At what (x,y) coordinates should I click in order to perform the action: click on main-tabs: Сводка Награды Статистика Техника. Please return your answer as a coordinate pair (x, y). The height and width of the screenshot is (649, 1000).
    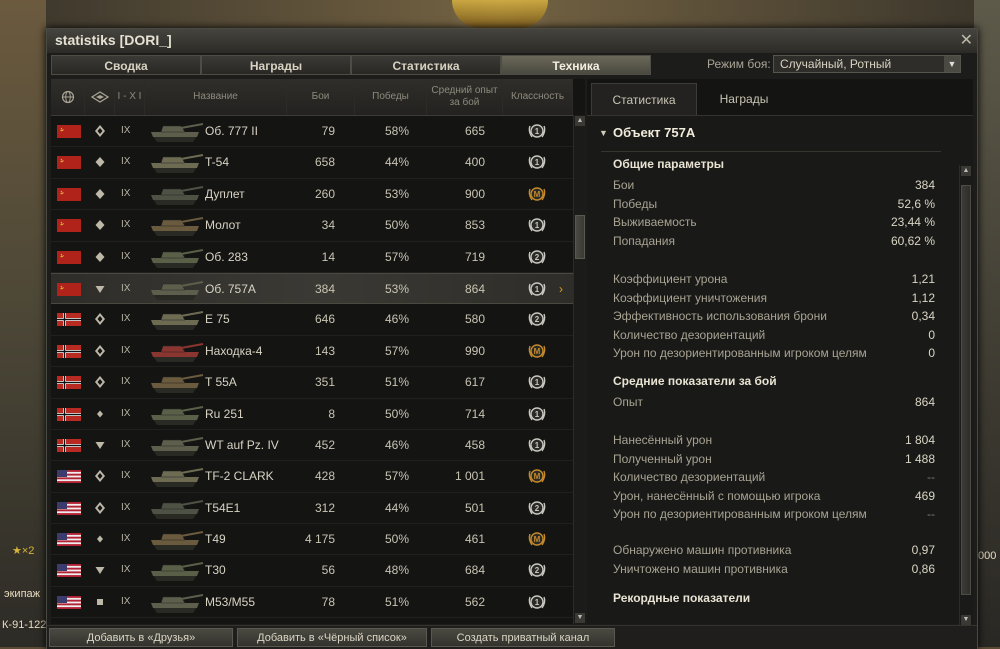
    Looking at the image, I should click on (349, 65).